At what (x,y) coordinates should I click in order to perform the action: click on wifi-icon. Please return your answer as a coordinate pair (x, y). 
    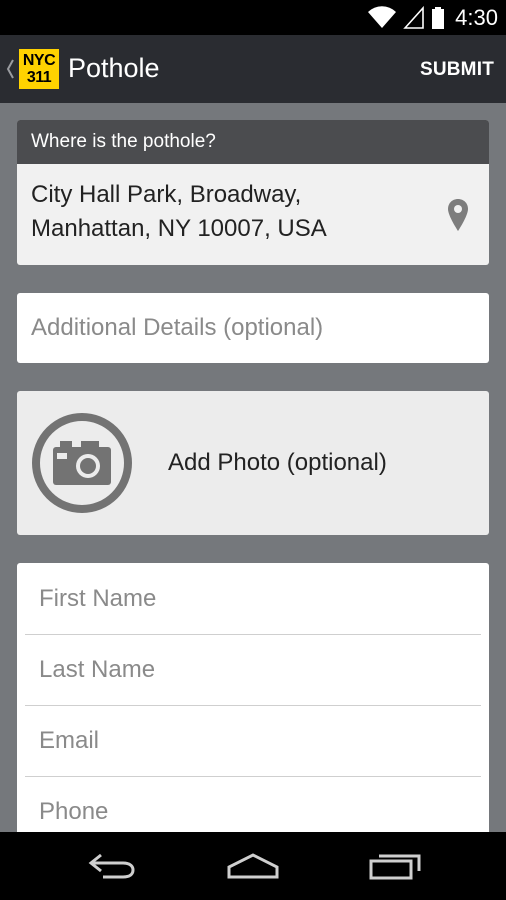
    Looking at the image, I should click on (382, 16).